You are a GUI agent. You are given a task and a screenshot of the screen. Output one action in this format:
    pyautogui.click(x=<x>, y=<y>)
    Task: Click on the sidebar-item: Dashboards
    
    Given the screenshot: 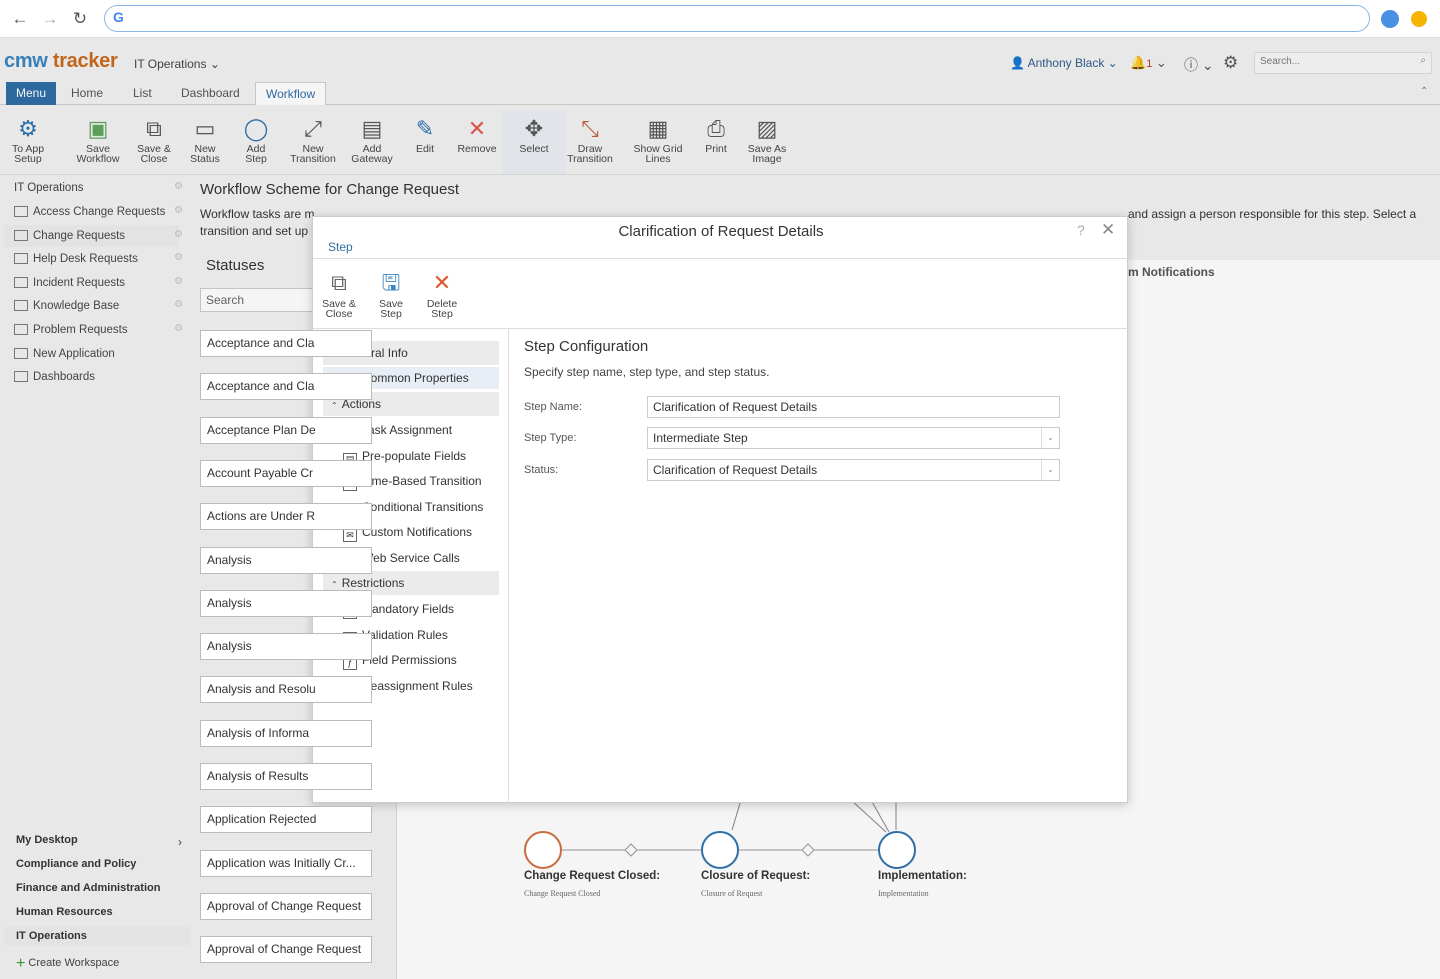 What is the action you would take?
    pyautogui.click(x=101, y=377)
    